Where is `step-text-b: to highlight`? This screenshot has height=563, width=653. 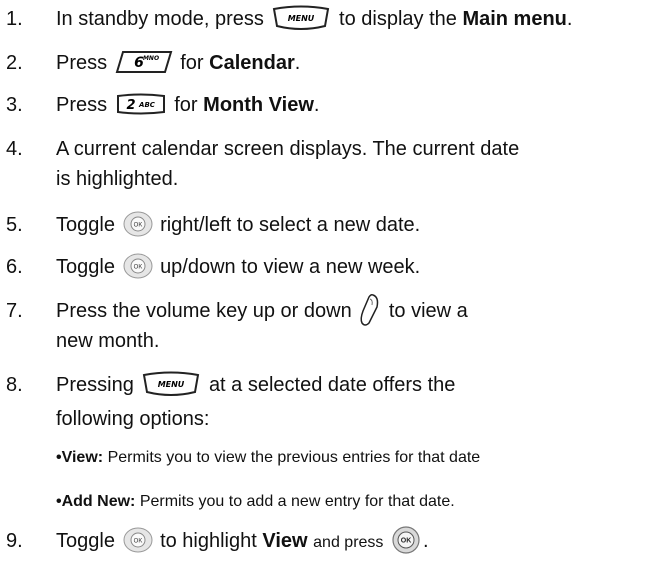 step-text-b: to highlight is located at coordinates (208, 541).